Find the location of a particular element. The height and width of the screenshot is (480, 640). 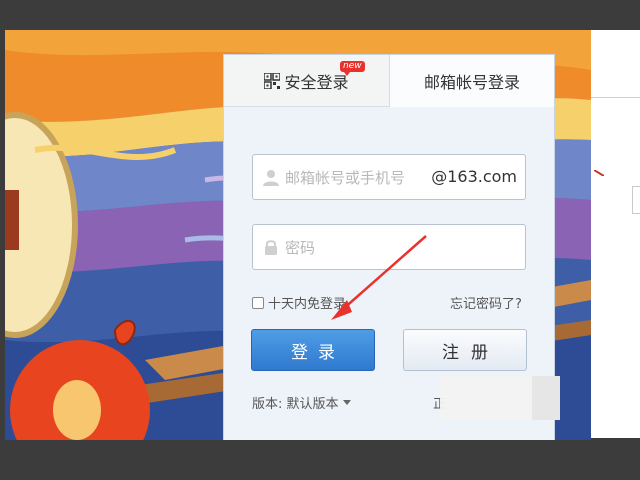

username-field: 邮箱帐号或手机号 @163.com is located at coordinates (389, 177).